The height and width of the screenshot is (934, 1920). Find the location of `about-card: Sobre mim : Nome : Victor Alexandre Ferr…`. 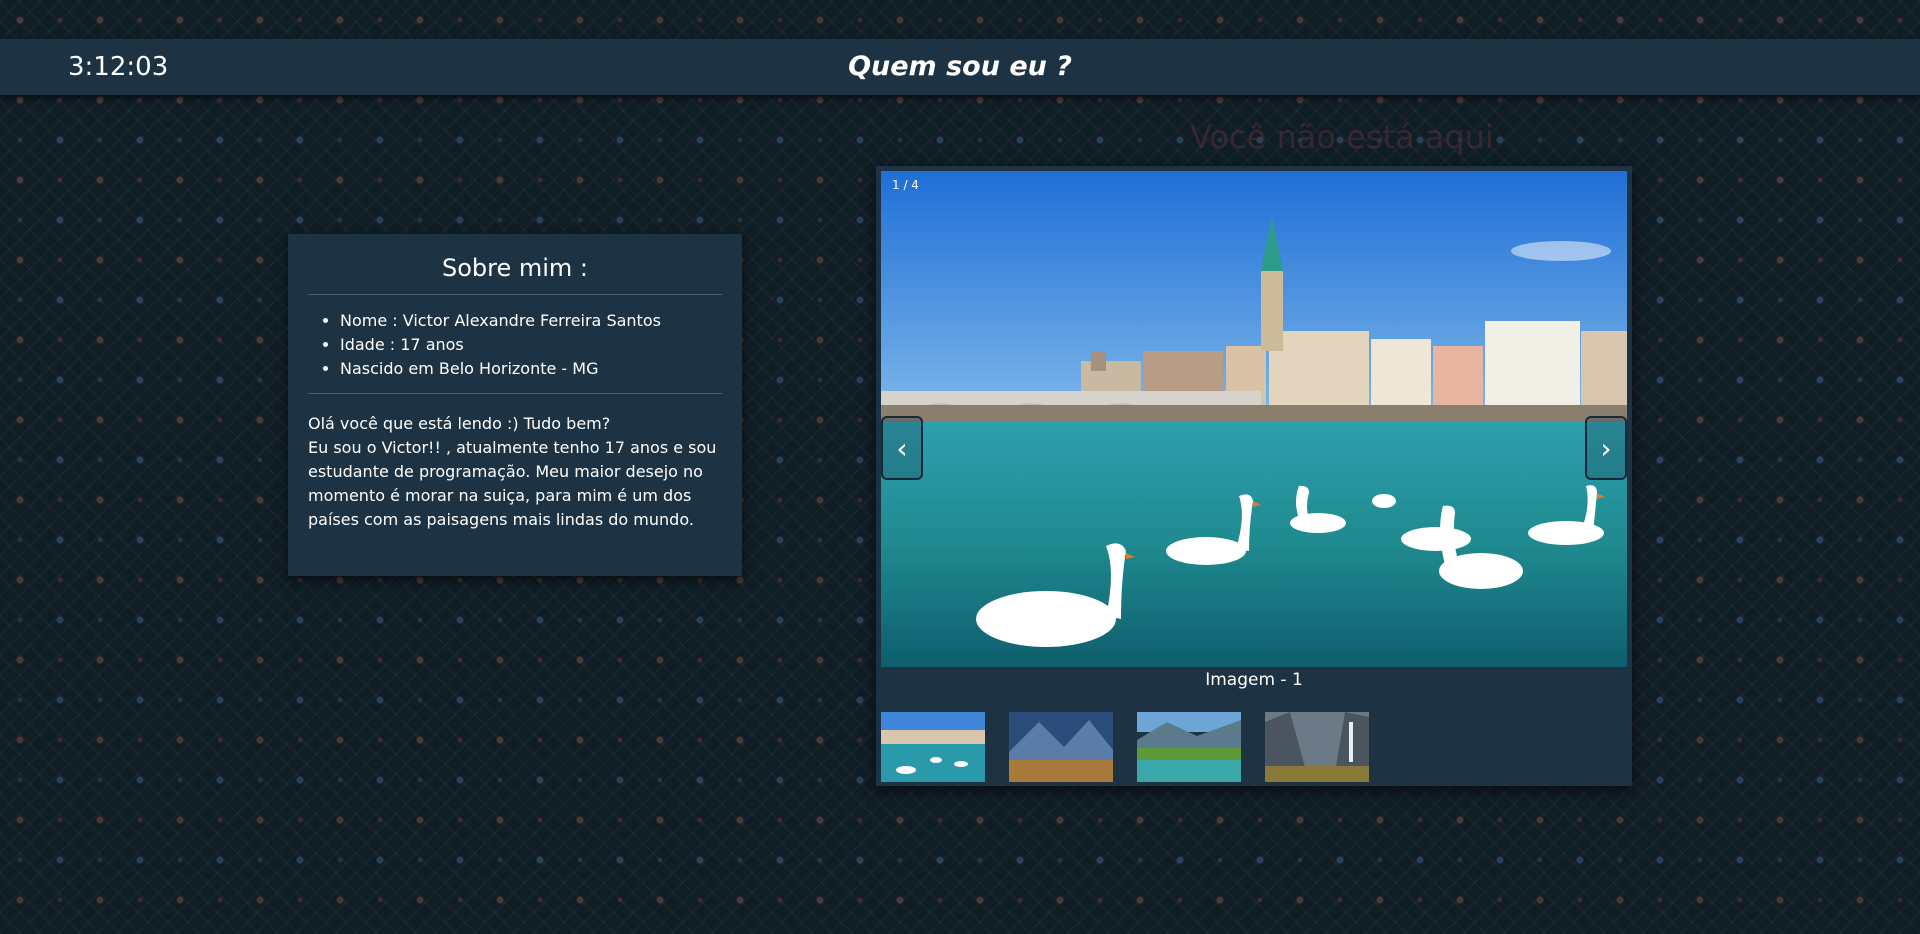

about-card: Sobre mim : Nome : Victor Alexandre Ferr… is located at coordinates (515, 405).